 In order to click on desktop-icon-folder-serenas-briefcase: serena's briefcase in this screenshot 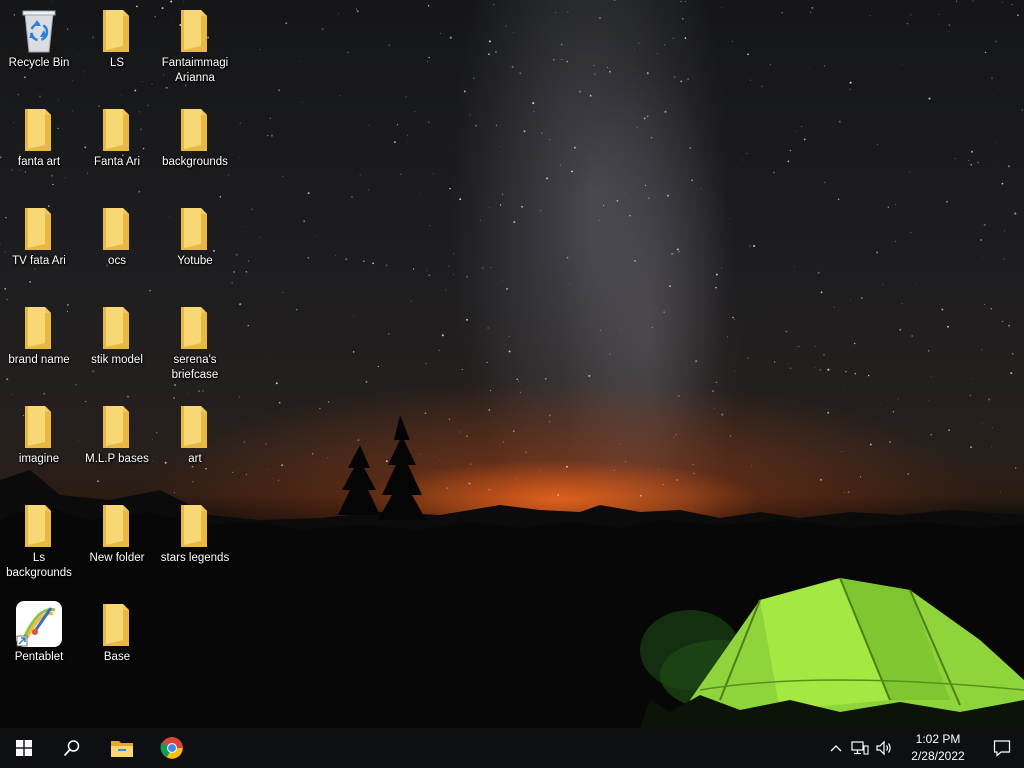, I will do `click(195, 340)`.